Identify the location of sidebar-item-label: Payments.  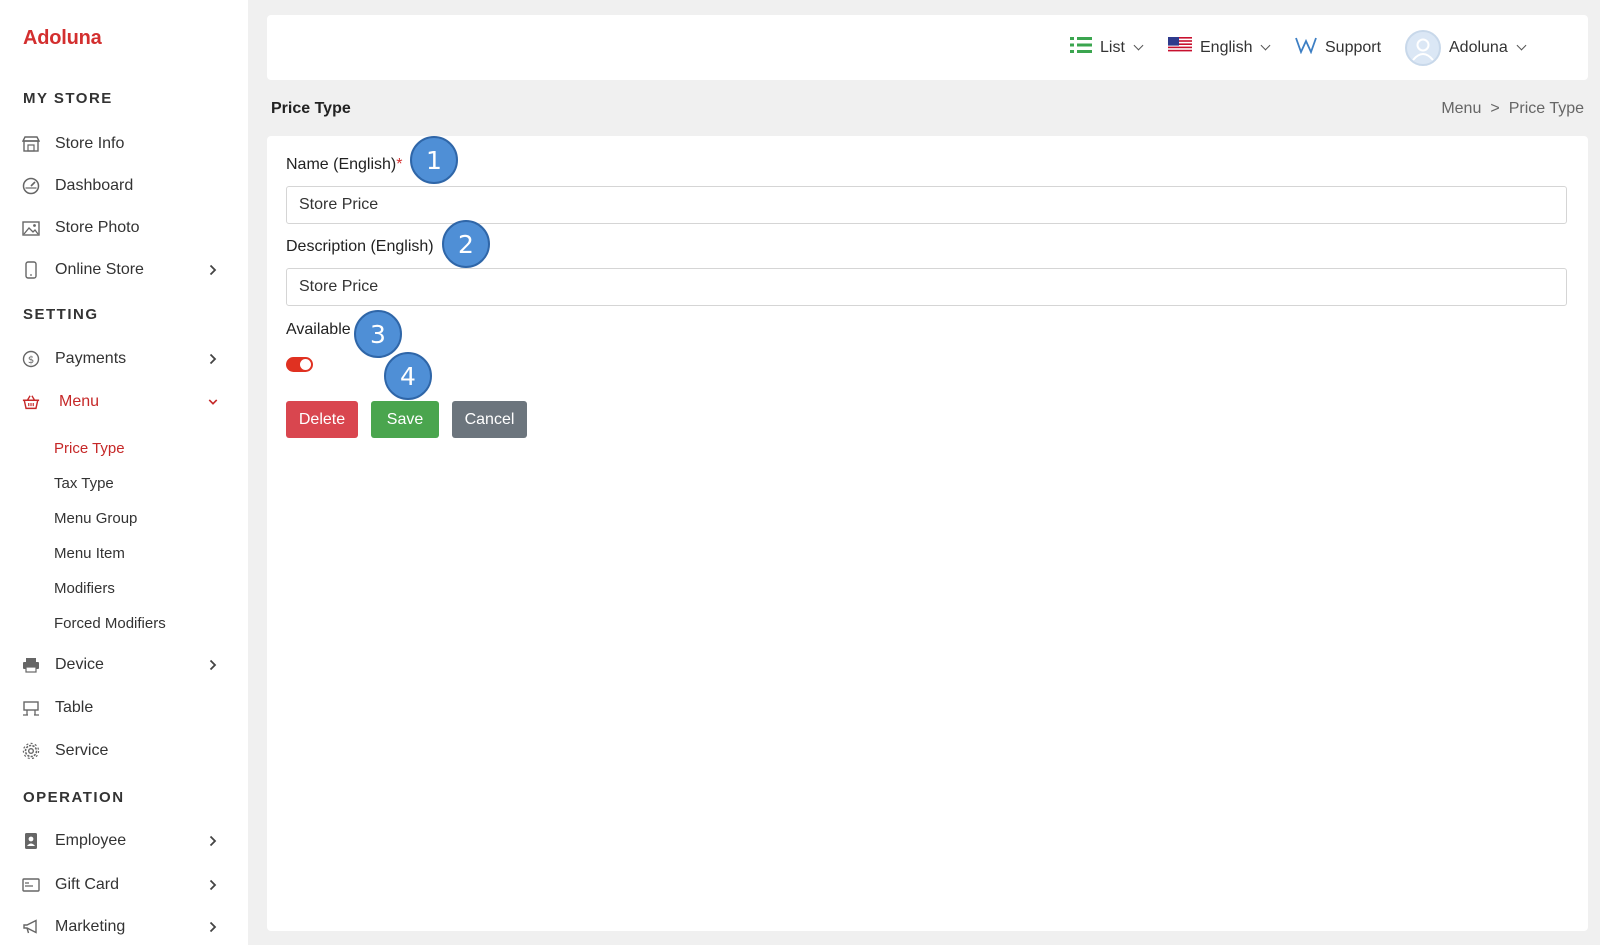
(91, 358).